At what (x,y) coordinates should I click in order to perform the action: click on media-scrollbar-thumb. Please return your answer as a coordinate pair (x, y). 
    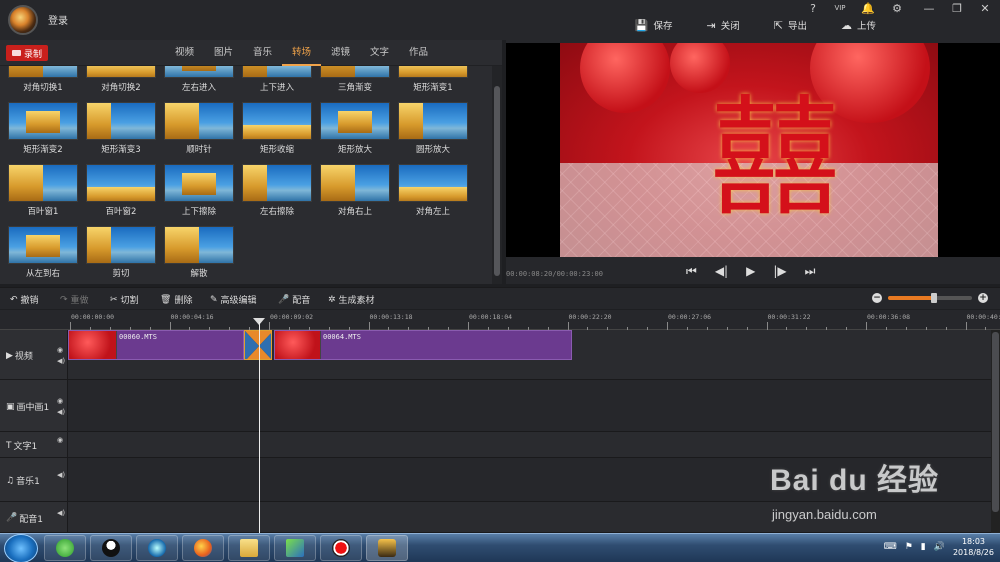
    Looking at the image, I should click on (497, 181).